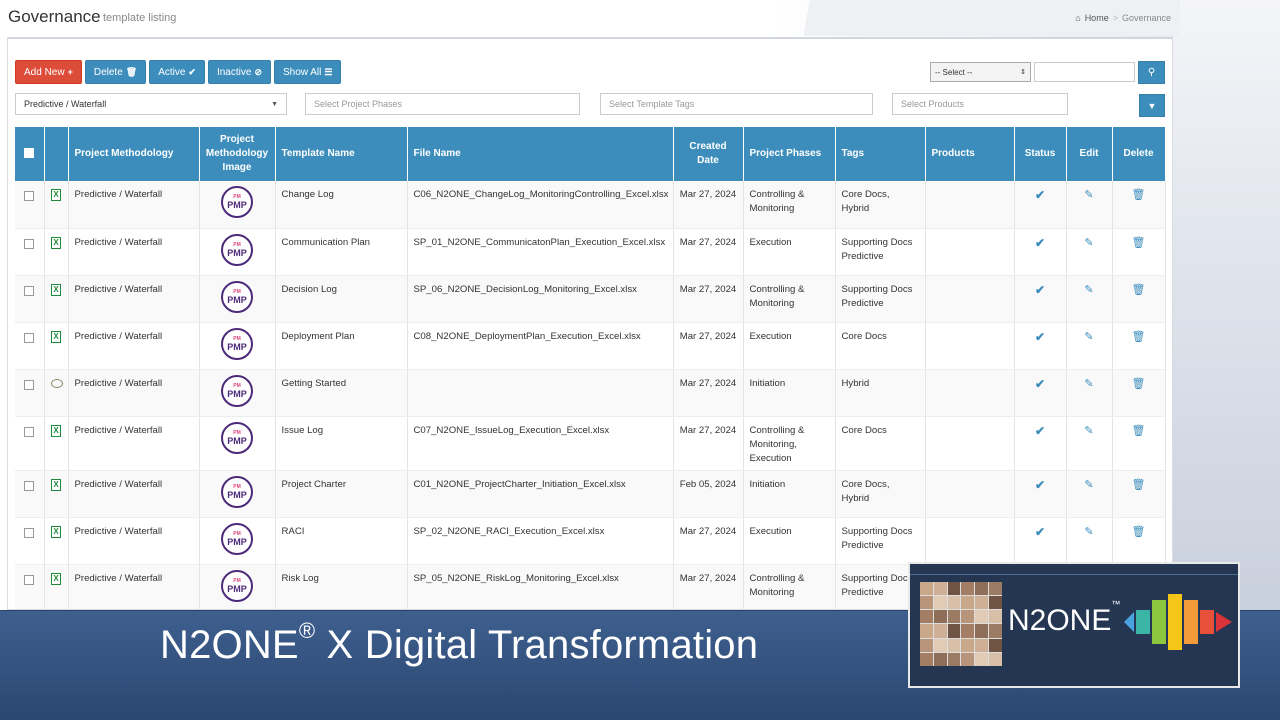 The width and height of the screenshot is (1280, 720). I want to click on file-name-cell, so click(540, 393).